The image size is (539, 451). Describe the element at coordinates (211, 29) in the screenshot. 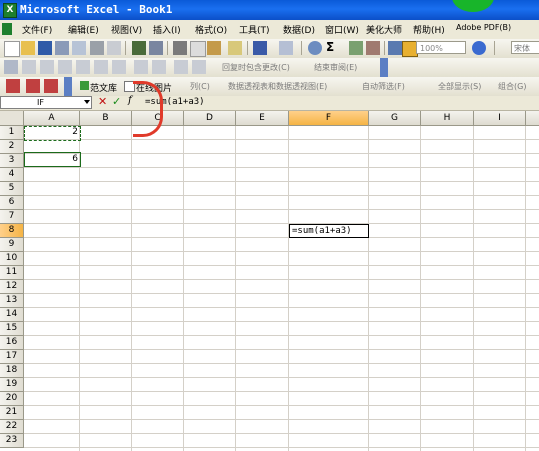

I see `menu-format: 格式(O)` at that location.